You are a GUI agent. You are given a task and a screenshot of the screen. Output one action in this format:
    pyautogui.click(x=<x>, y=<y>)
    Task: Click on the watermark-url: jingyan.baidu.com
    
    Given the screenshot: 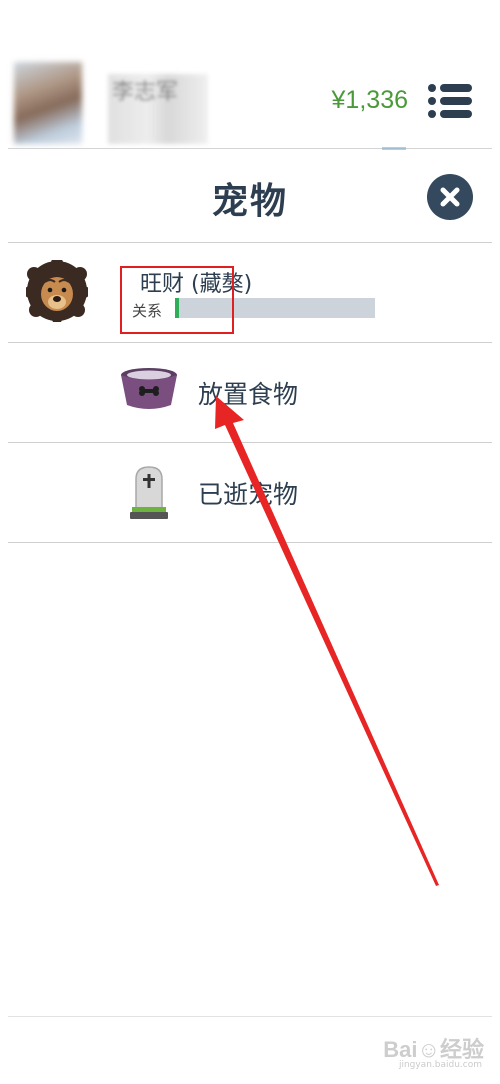 What is the action you would take?
    pyautogui.click(x=440, y=1065)
    